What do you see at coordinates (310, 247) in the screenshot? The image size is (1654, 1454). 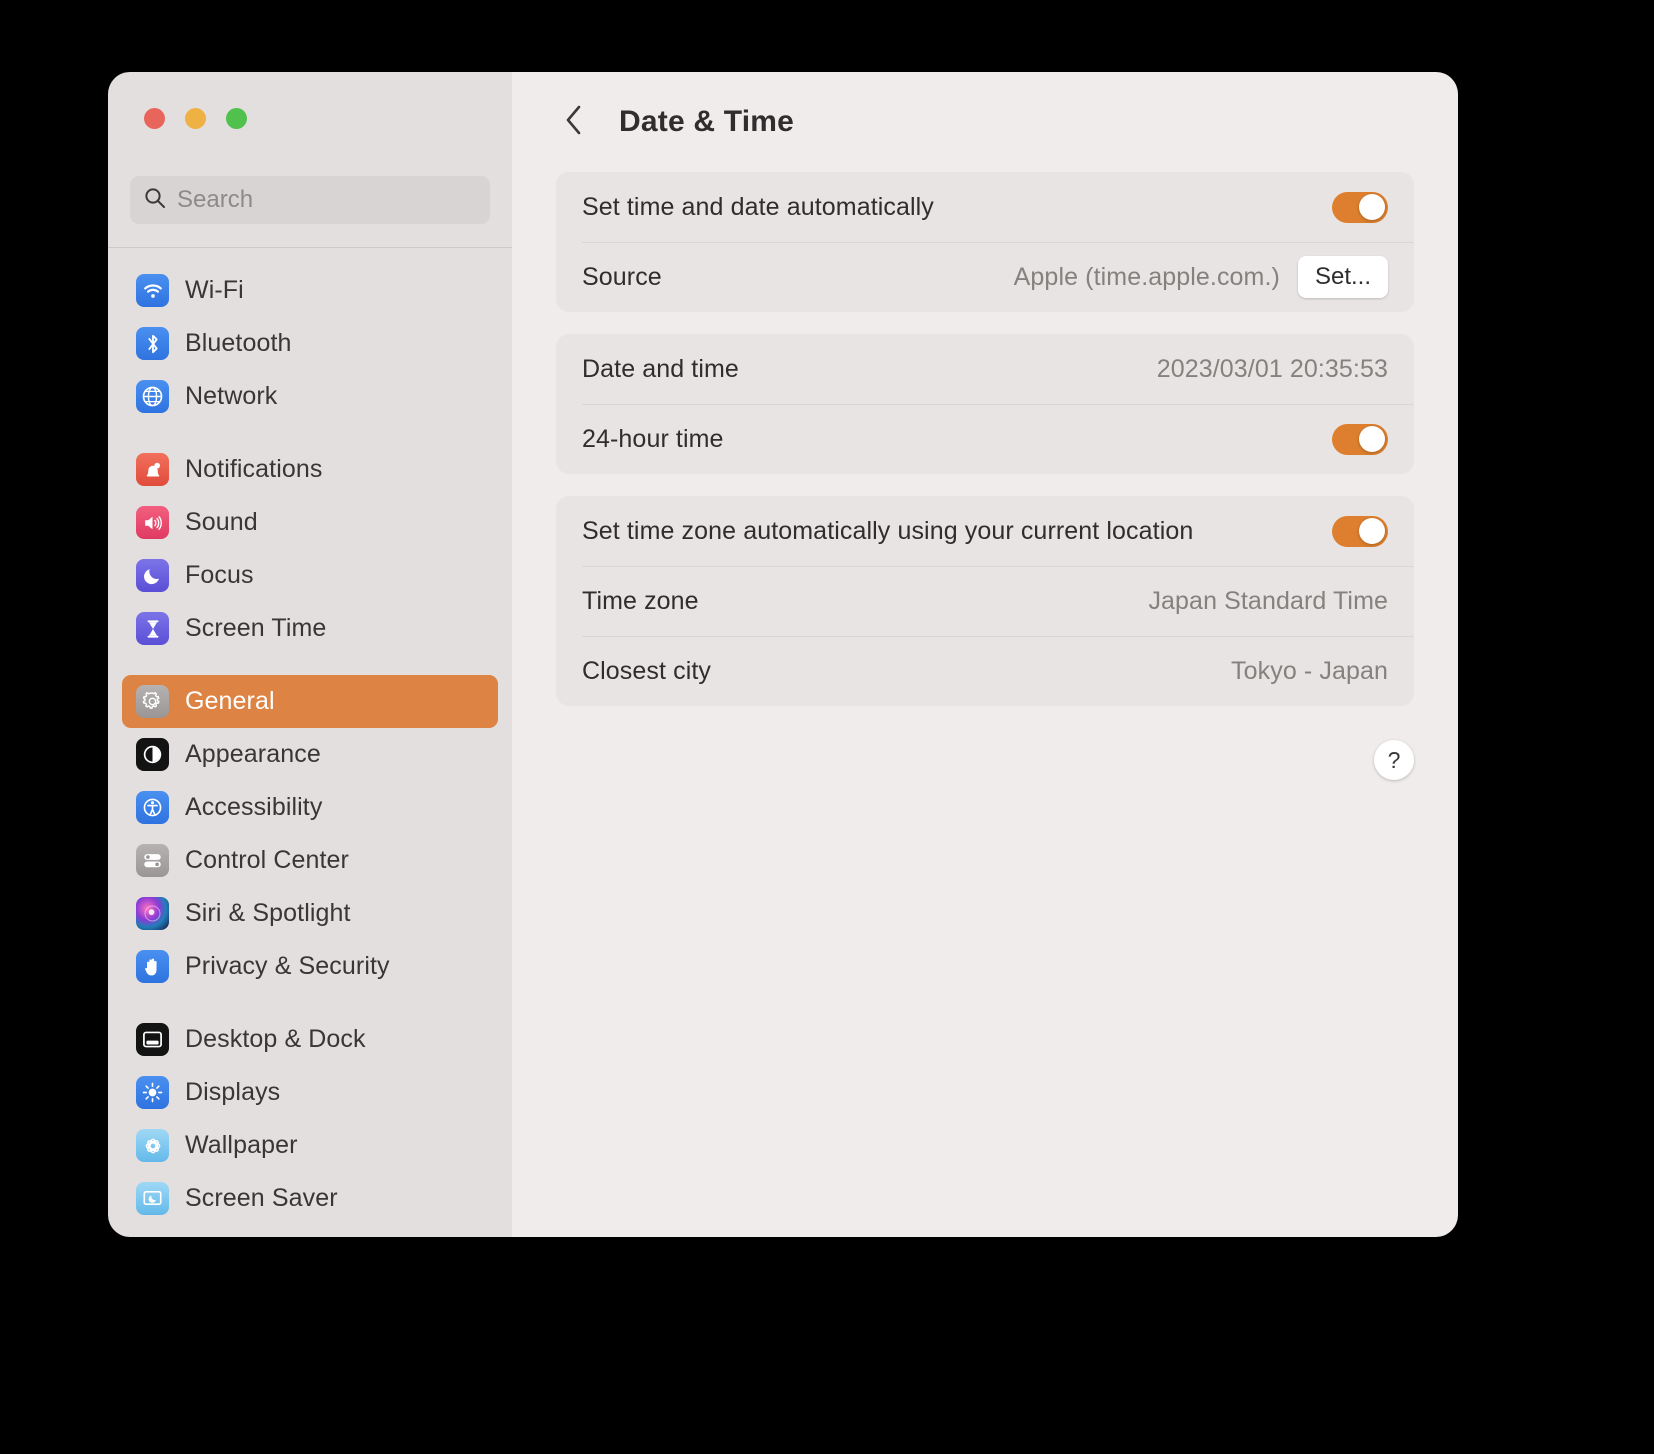 I see `sidebar-divider` at bounding box center [310, 247].